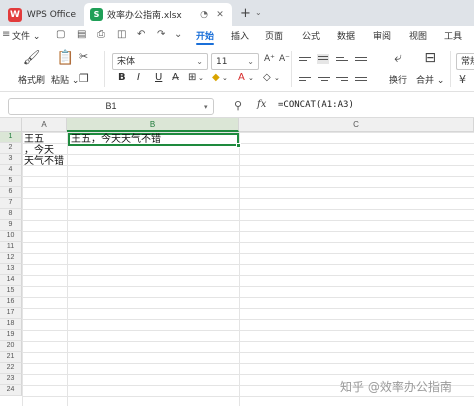  Describe the element at coordinates (284, 59) in the screenshot. I see `decrease-font-icon: A⁻` at that location.